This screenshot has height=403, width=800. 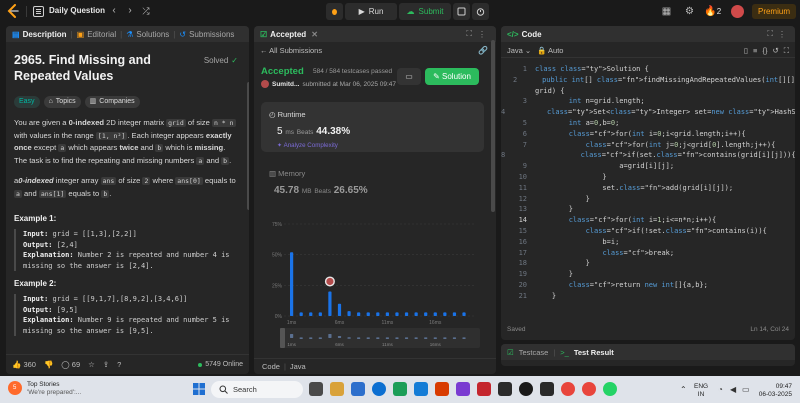 What do you see at coordinates (27, 102) in the screenshot?
I see `difficulty-chip: Easy` at bounding box center [27, 102].